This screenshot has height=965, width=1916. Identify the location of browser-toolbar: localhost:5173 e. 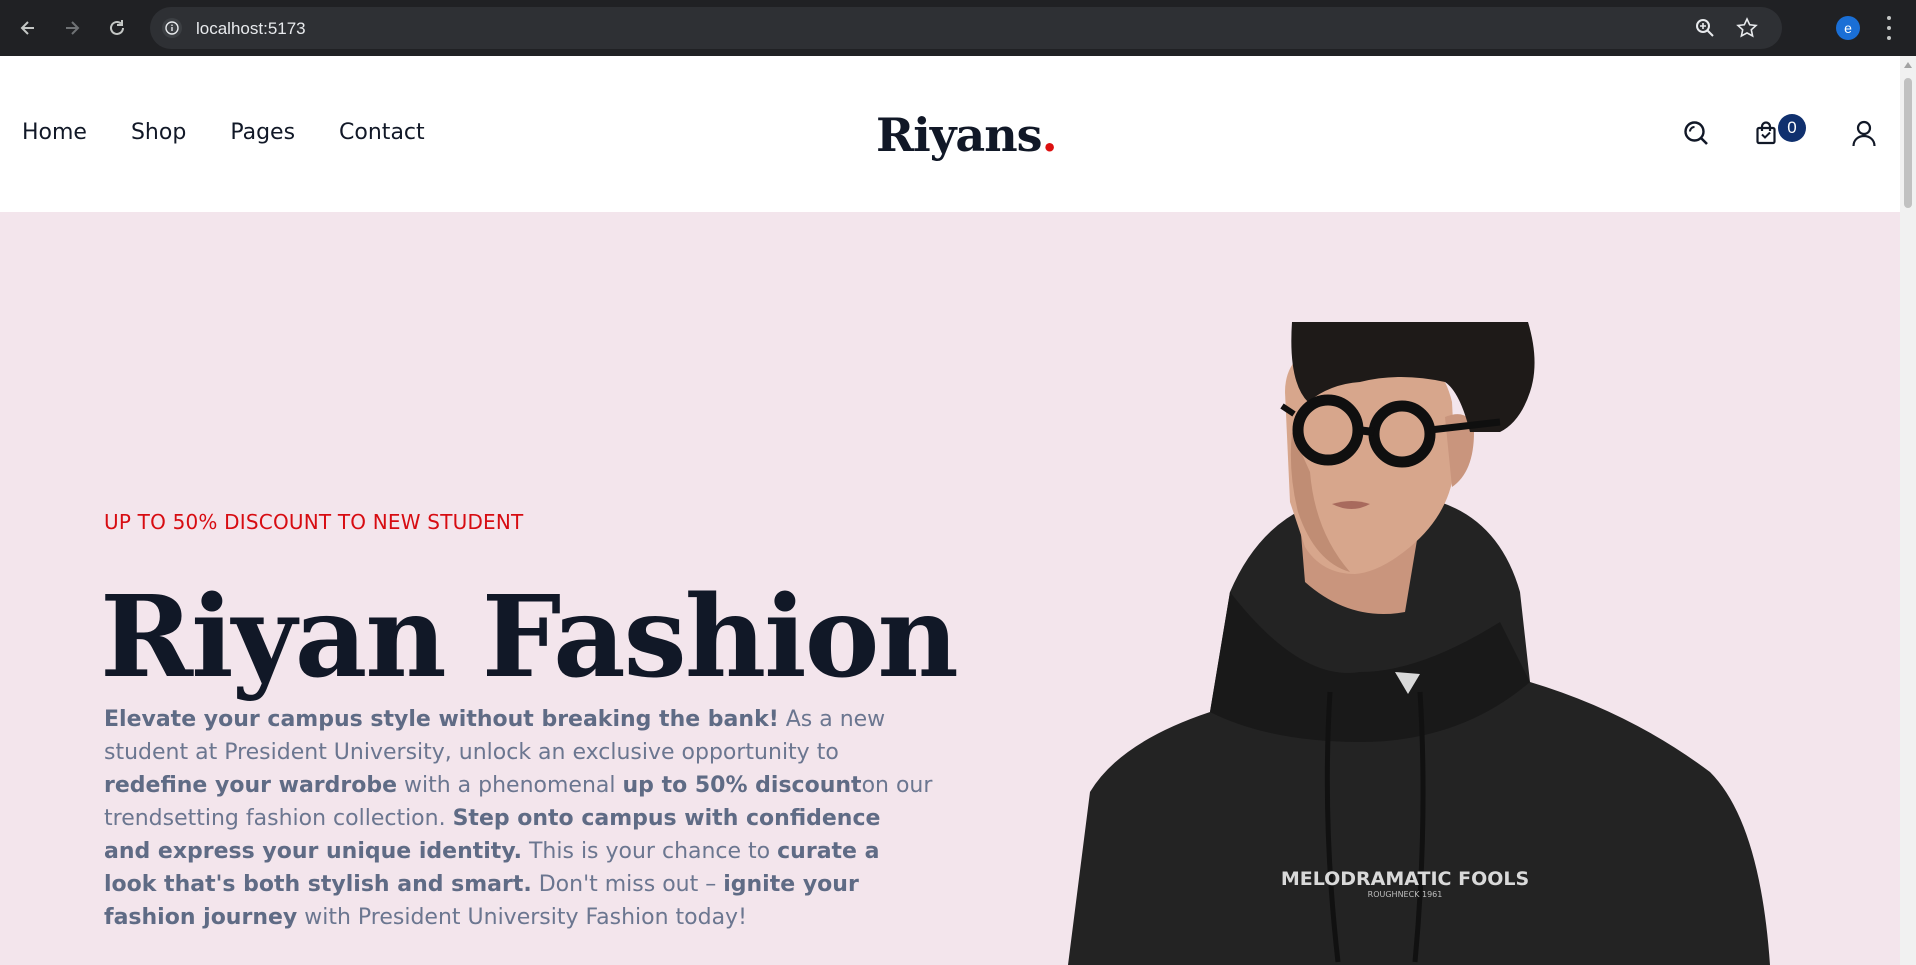
(958, 28).